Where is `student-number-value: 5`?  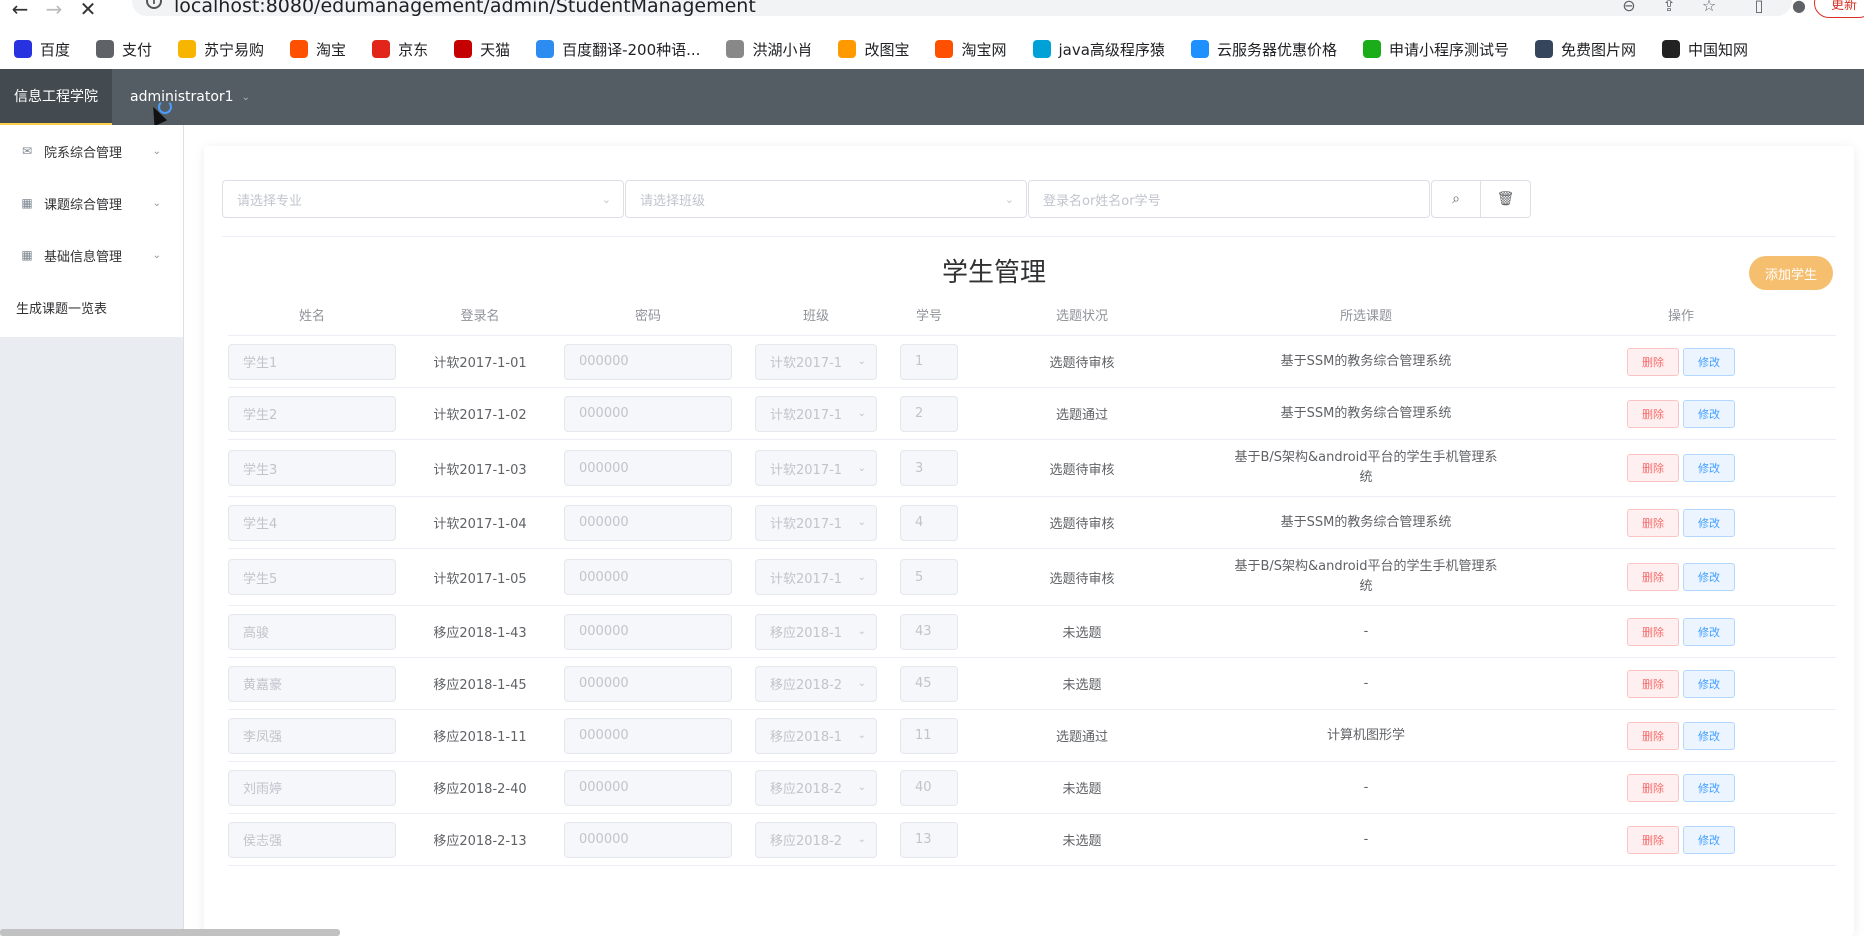 student-number-value: 5 is located at coordinates (919, 577).